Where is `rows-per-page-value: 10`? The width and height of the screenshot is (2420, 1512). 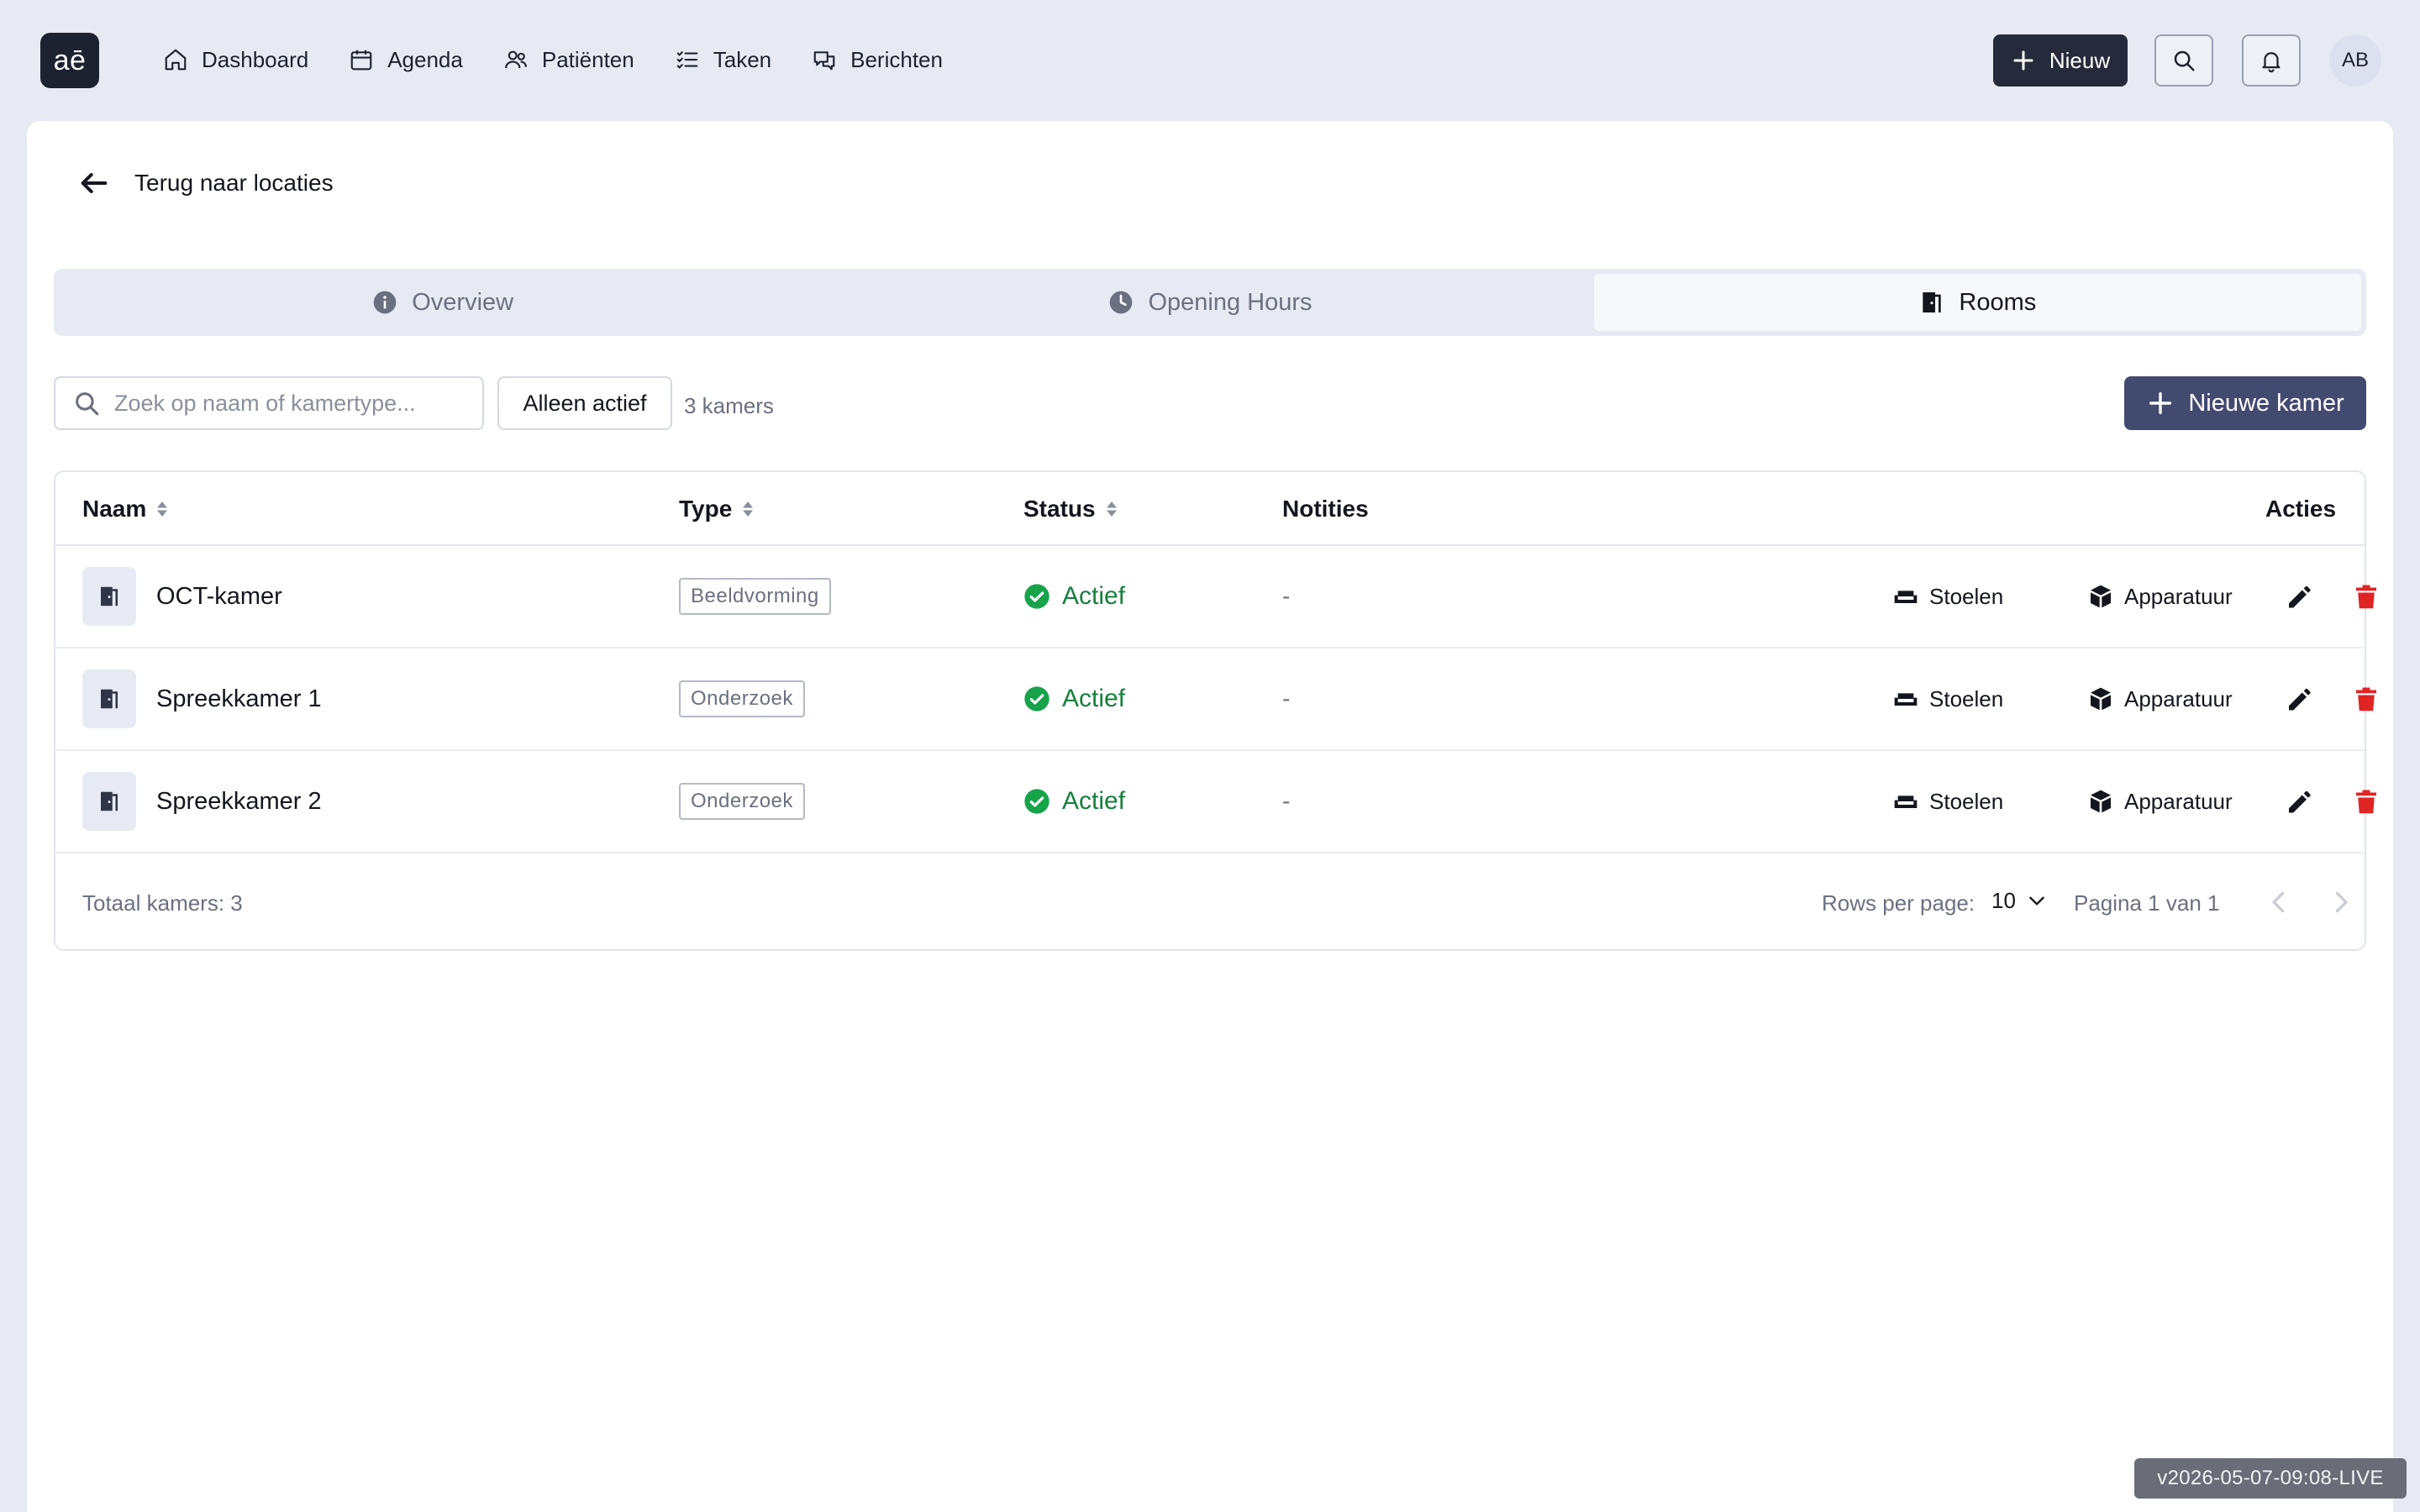 rows-per-page-value: 10 is located at coordinates (2003, 900).